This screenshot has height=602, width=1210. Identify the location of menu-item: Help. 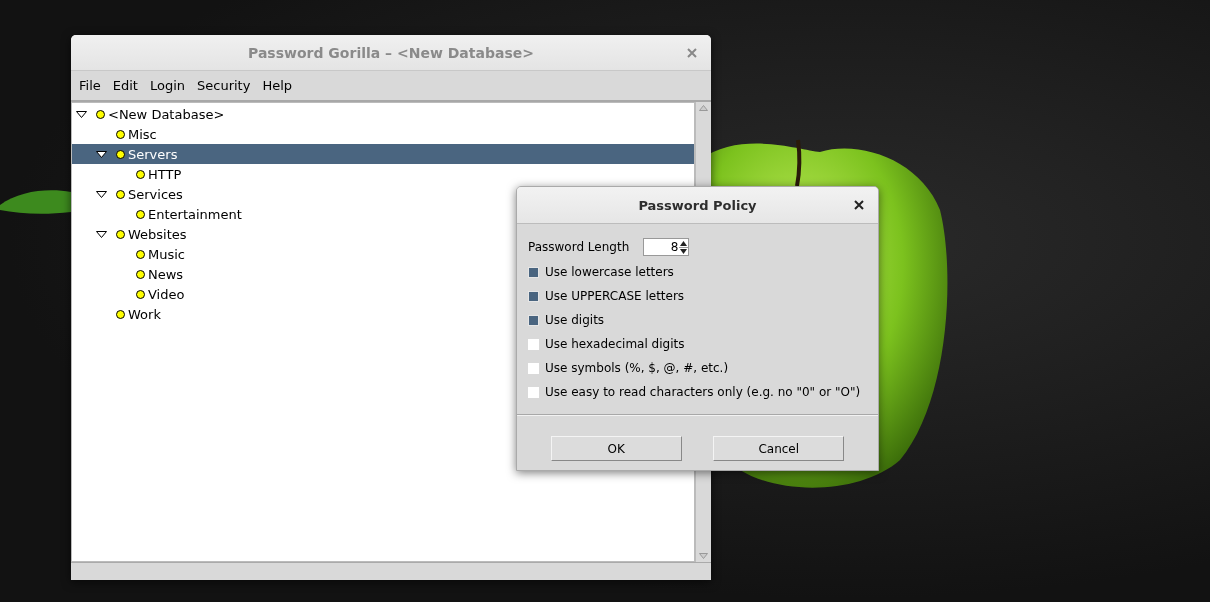
(277, 85).